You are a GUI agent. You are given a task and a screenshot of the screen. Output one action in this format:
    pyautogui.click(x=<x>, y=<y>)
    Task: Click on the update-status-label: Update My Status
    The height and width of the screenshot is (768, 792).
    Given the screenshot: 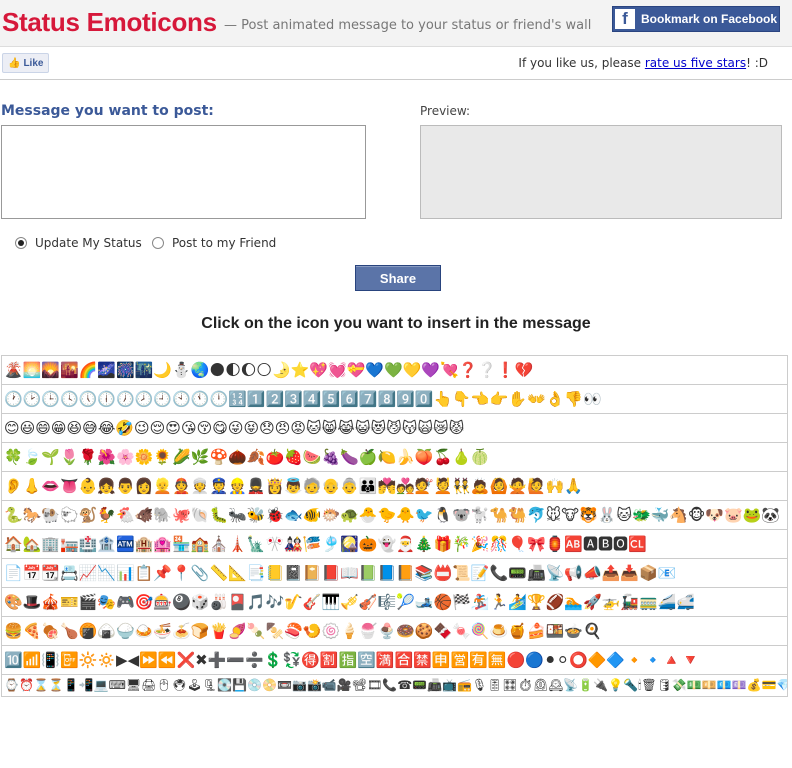 What is the action you would take?
    pyautogui.click(x=88, y=243)
    